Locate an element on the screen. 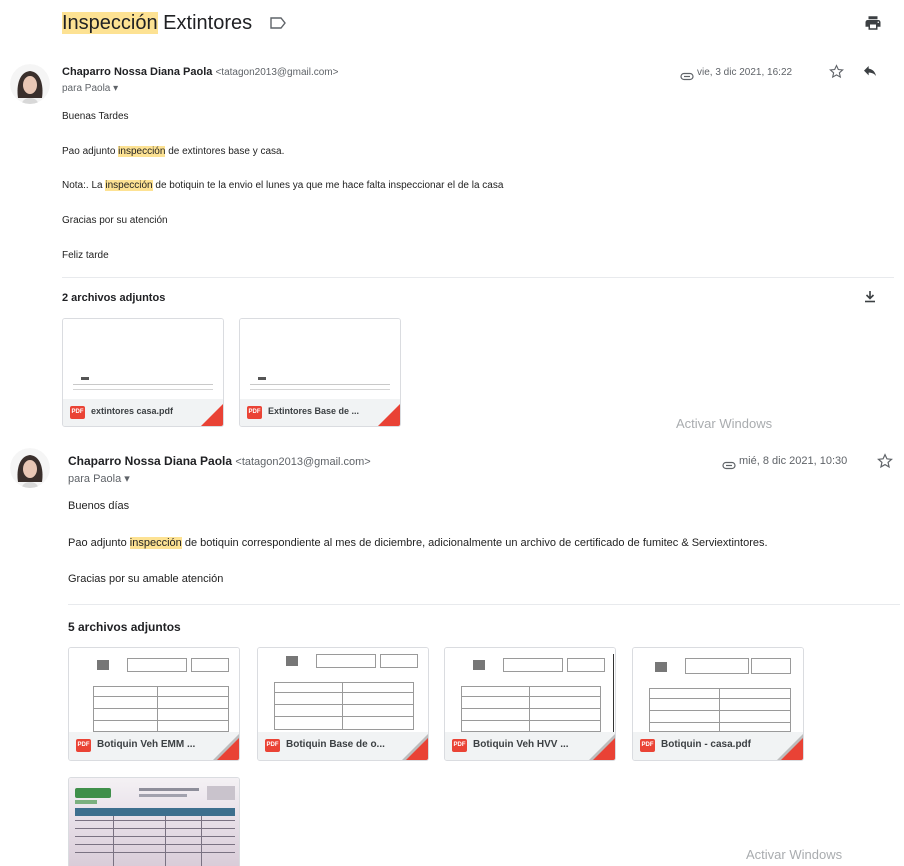 The height and width of the screenshot is (866, 904). download-icon is located at coordinates (871, 297).